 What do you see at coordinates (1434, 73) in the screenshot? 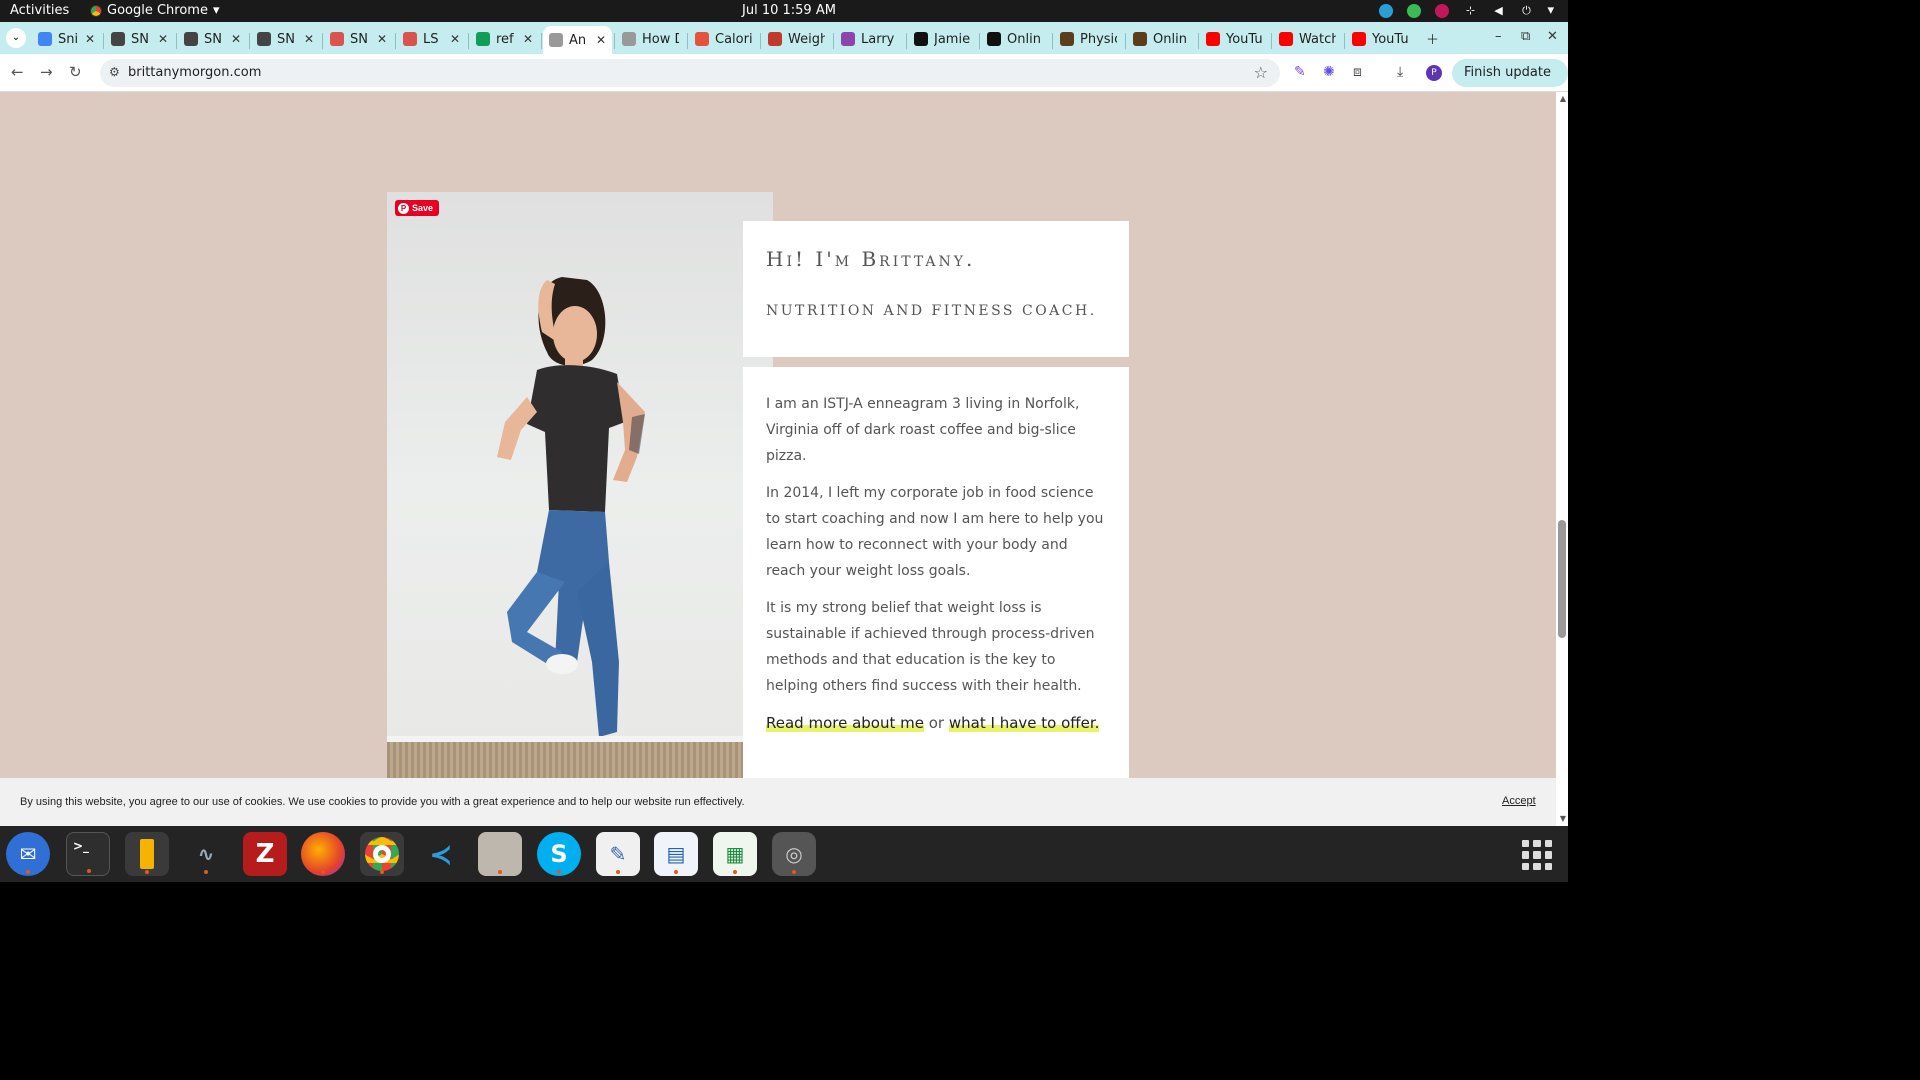
I see `profile-avatar: P` at bounding box center [1434, 73].